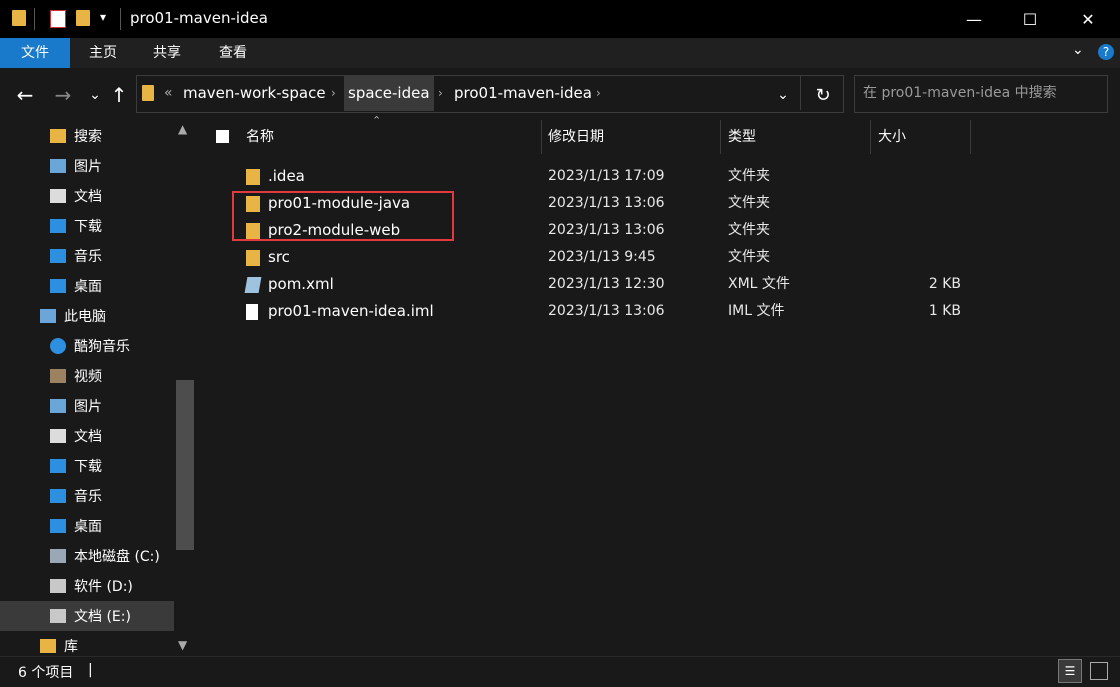 This screenshot has height=687, width=1120. What do you see at coordinates (87, 136) in the screenshot?
I see `sidebar-item: 搜索` at bounding box center [87, 136].